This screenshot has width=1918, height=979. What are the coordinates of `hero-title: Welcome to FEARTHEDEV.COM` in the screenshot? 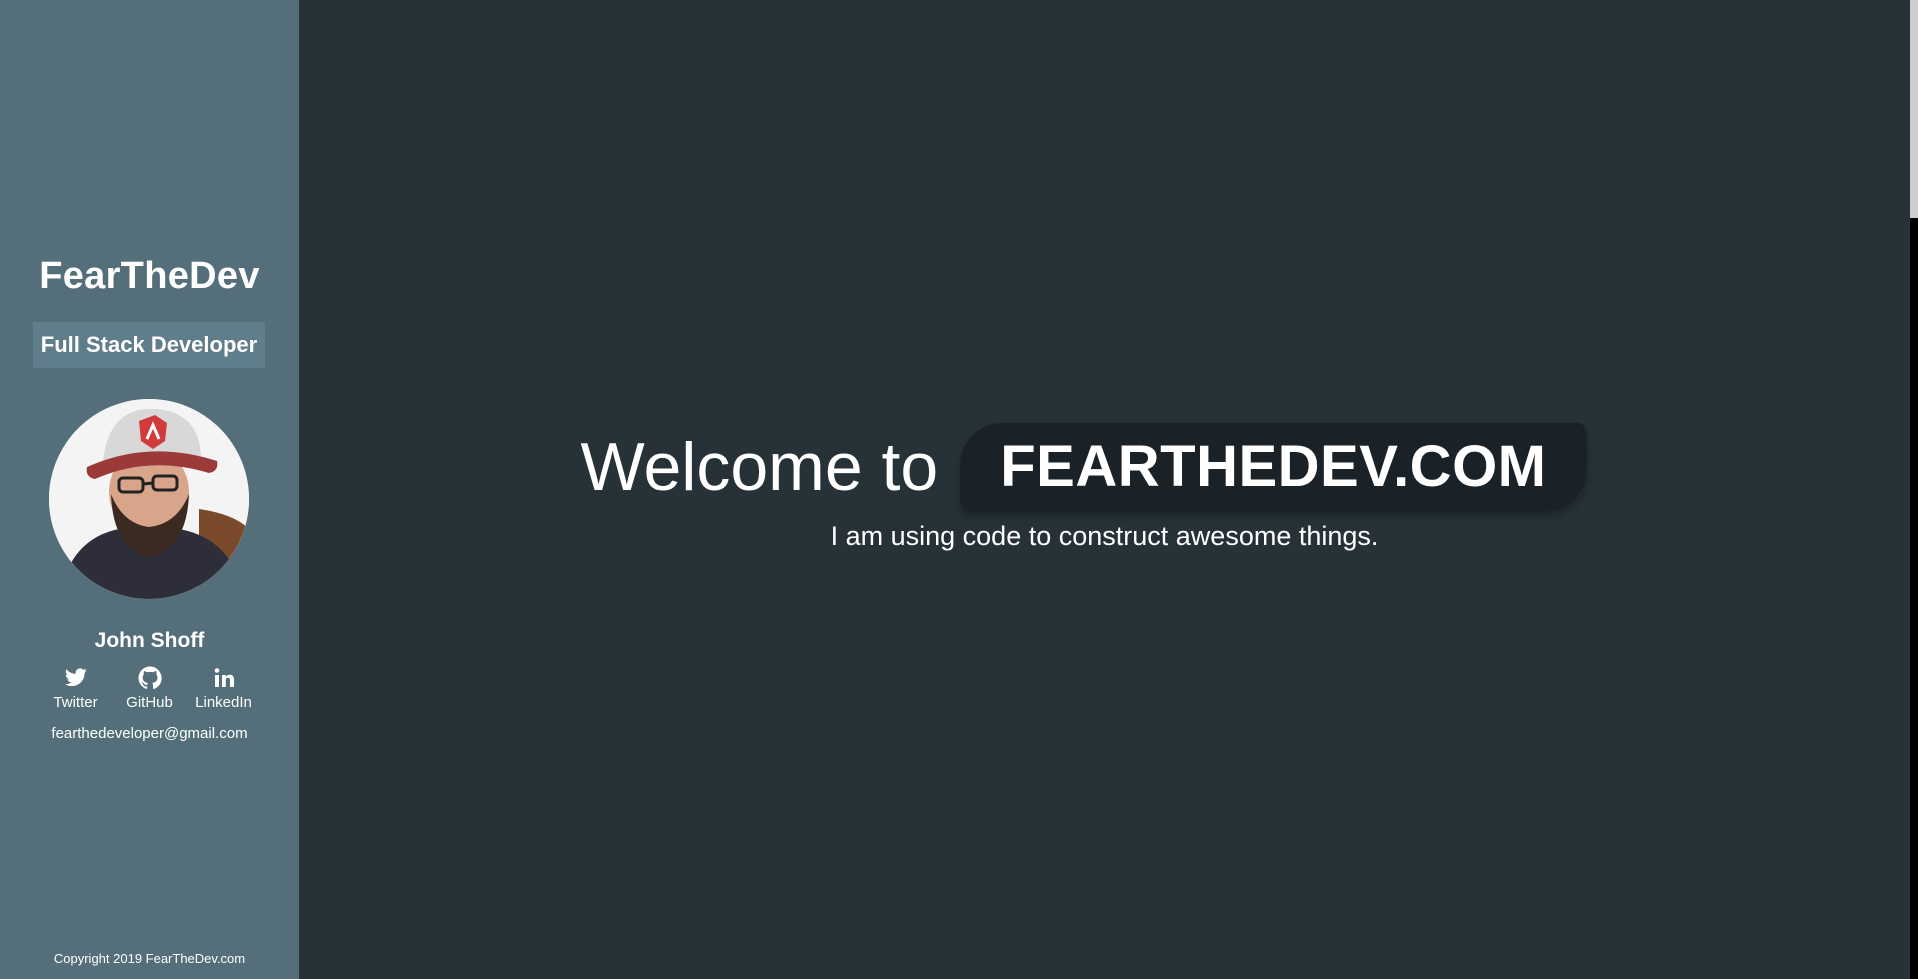 It's located at (1104, 467).